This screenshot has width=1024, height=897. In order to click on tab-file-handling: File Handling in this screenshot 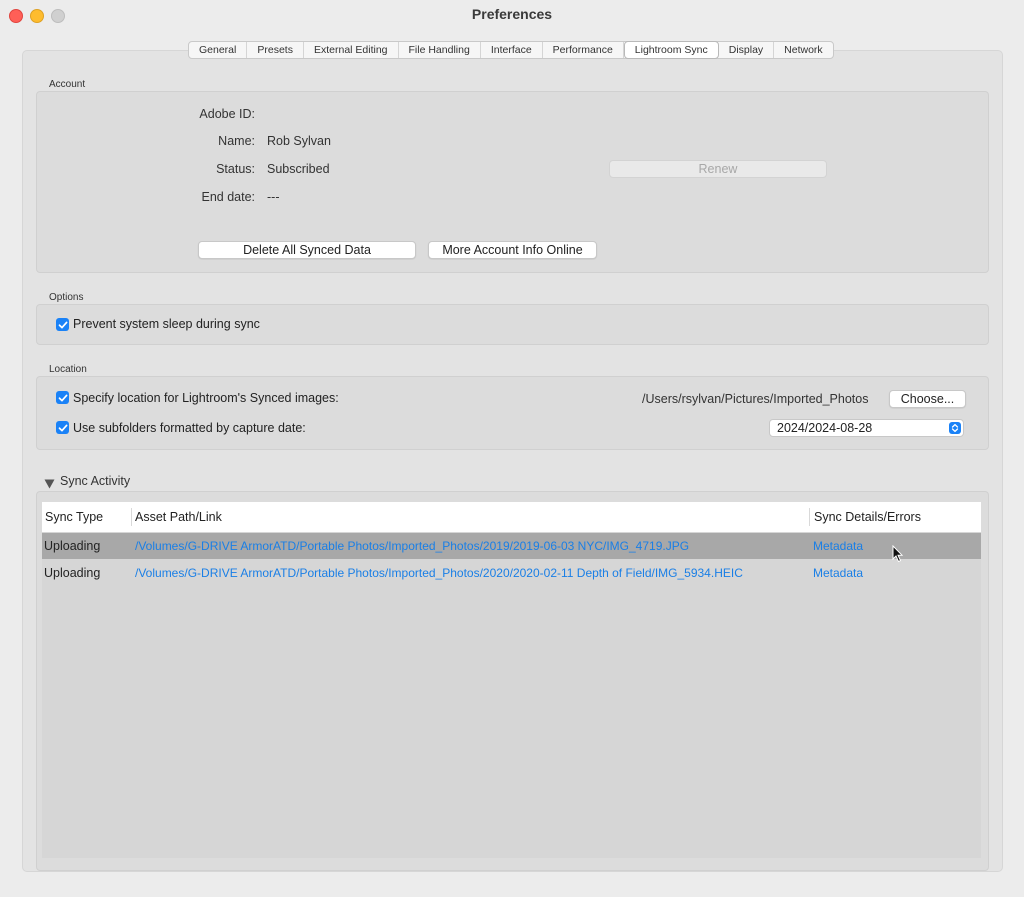, I will do `click(440, 50)`.